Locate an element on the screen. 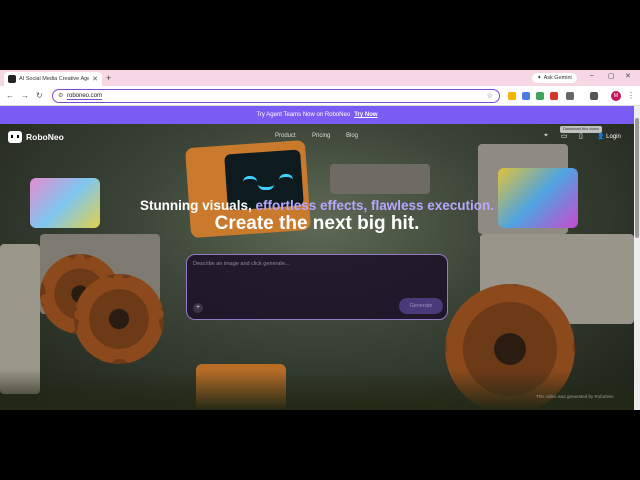 Image resolution: width=640 pixels, height=480 pixels. grass-foreground is located at coordinates (317, 390).